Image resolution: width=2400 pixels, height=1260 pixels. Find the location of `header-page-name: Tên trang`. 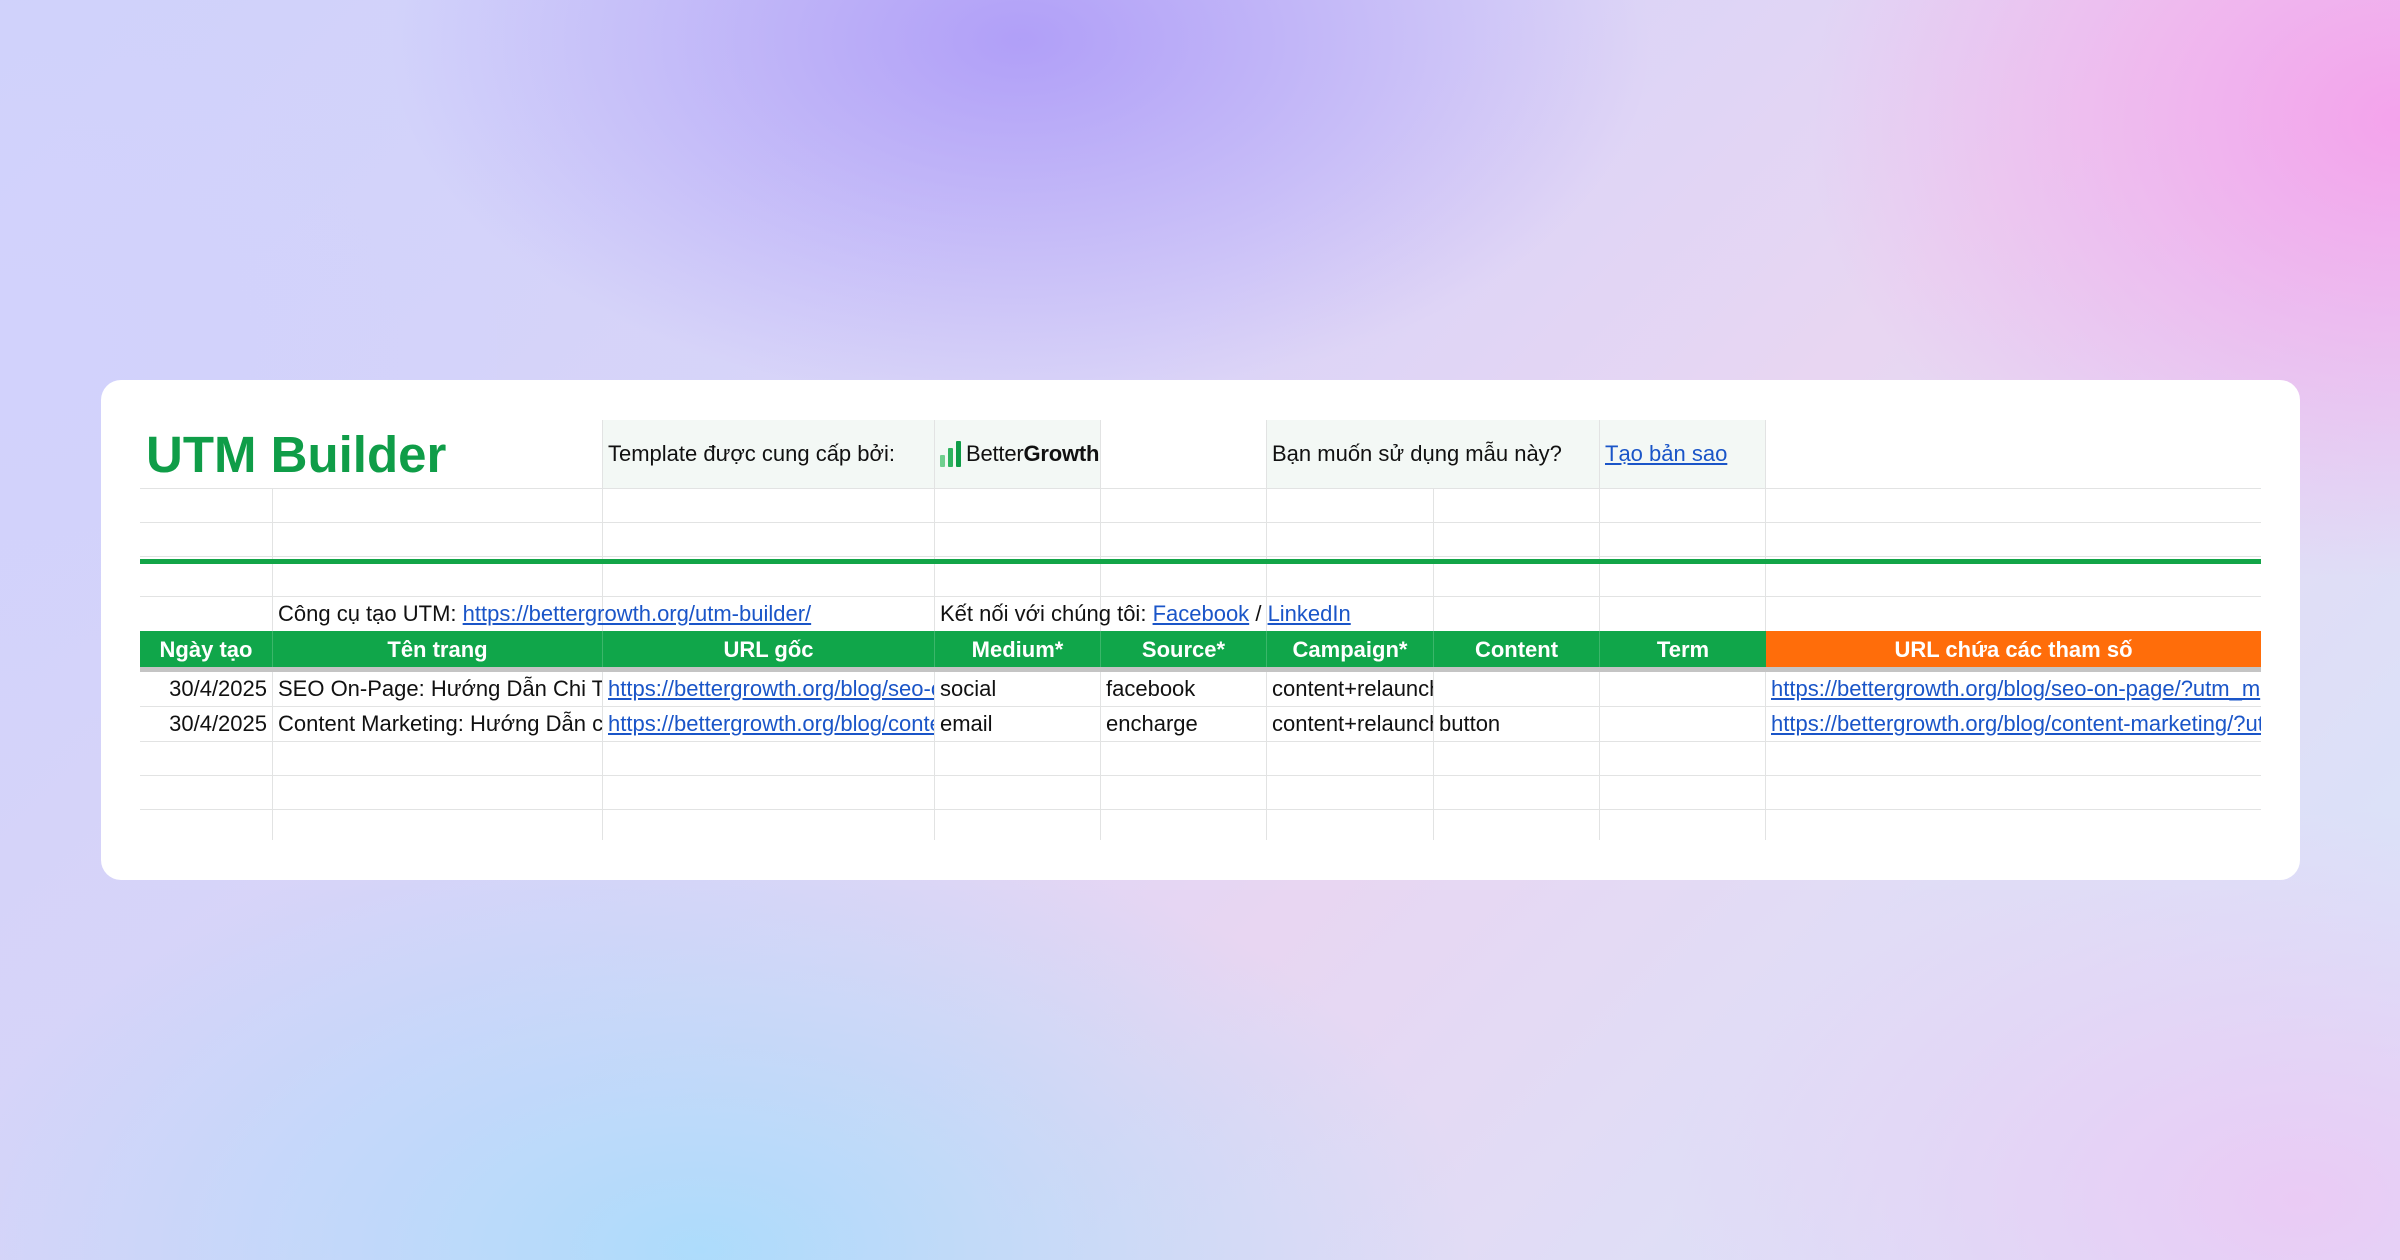

header-page-name: Tên trang is located at coordinates (438, 649).